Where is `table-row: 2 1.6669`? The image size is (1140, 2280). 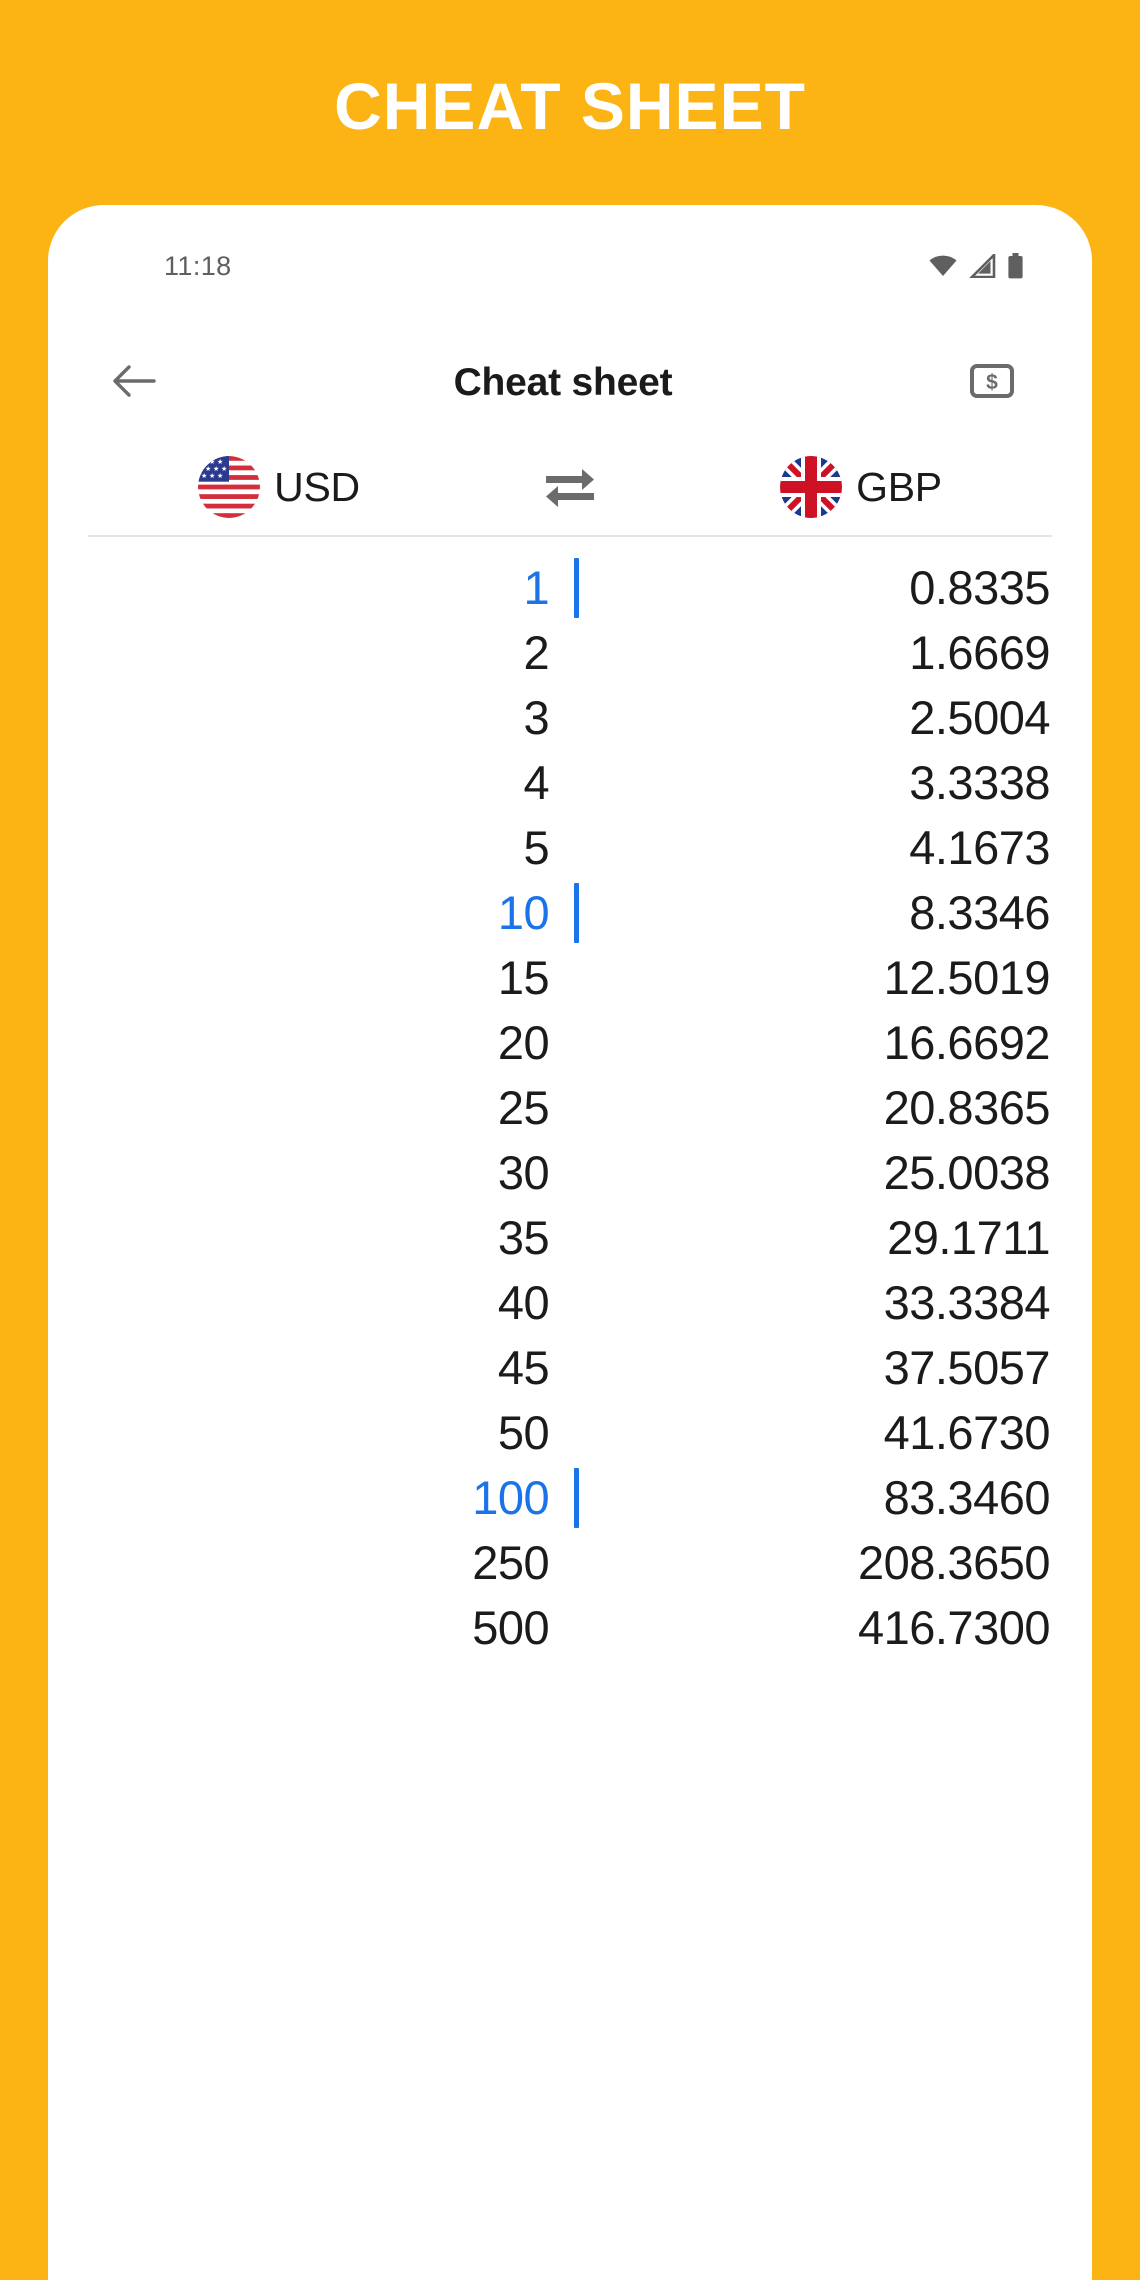 table-row: 2 1.6669 is located at coordinates (570, 652).